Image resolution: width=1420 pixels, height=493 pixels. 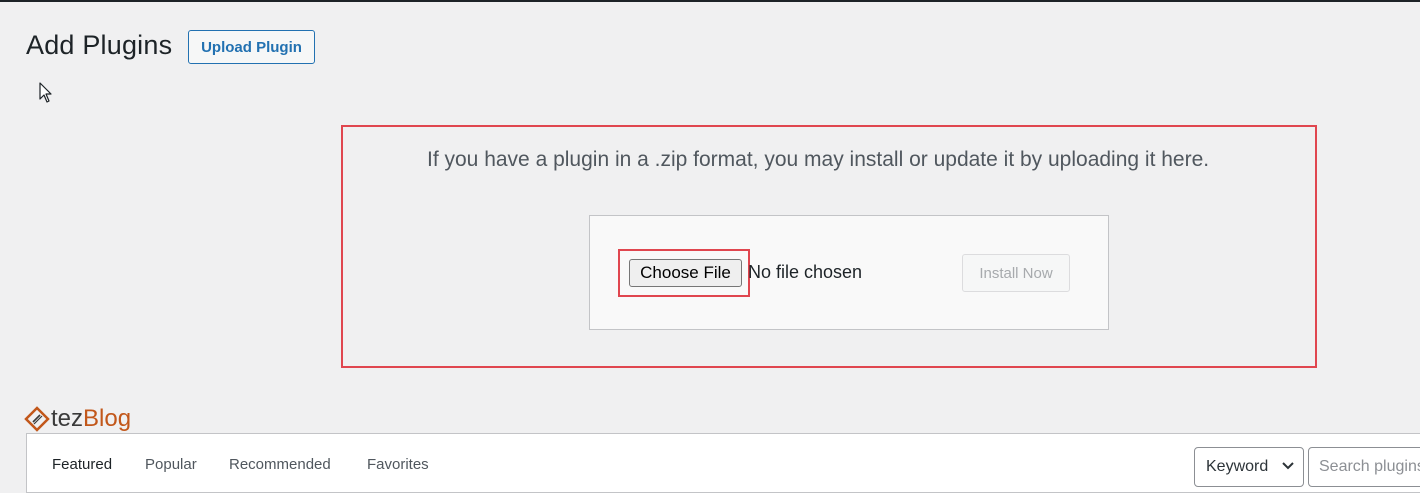 I want to click on search-type-select: Keyword, so click(x=1249, y=467).